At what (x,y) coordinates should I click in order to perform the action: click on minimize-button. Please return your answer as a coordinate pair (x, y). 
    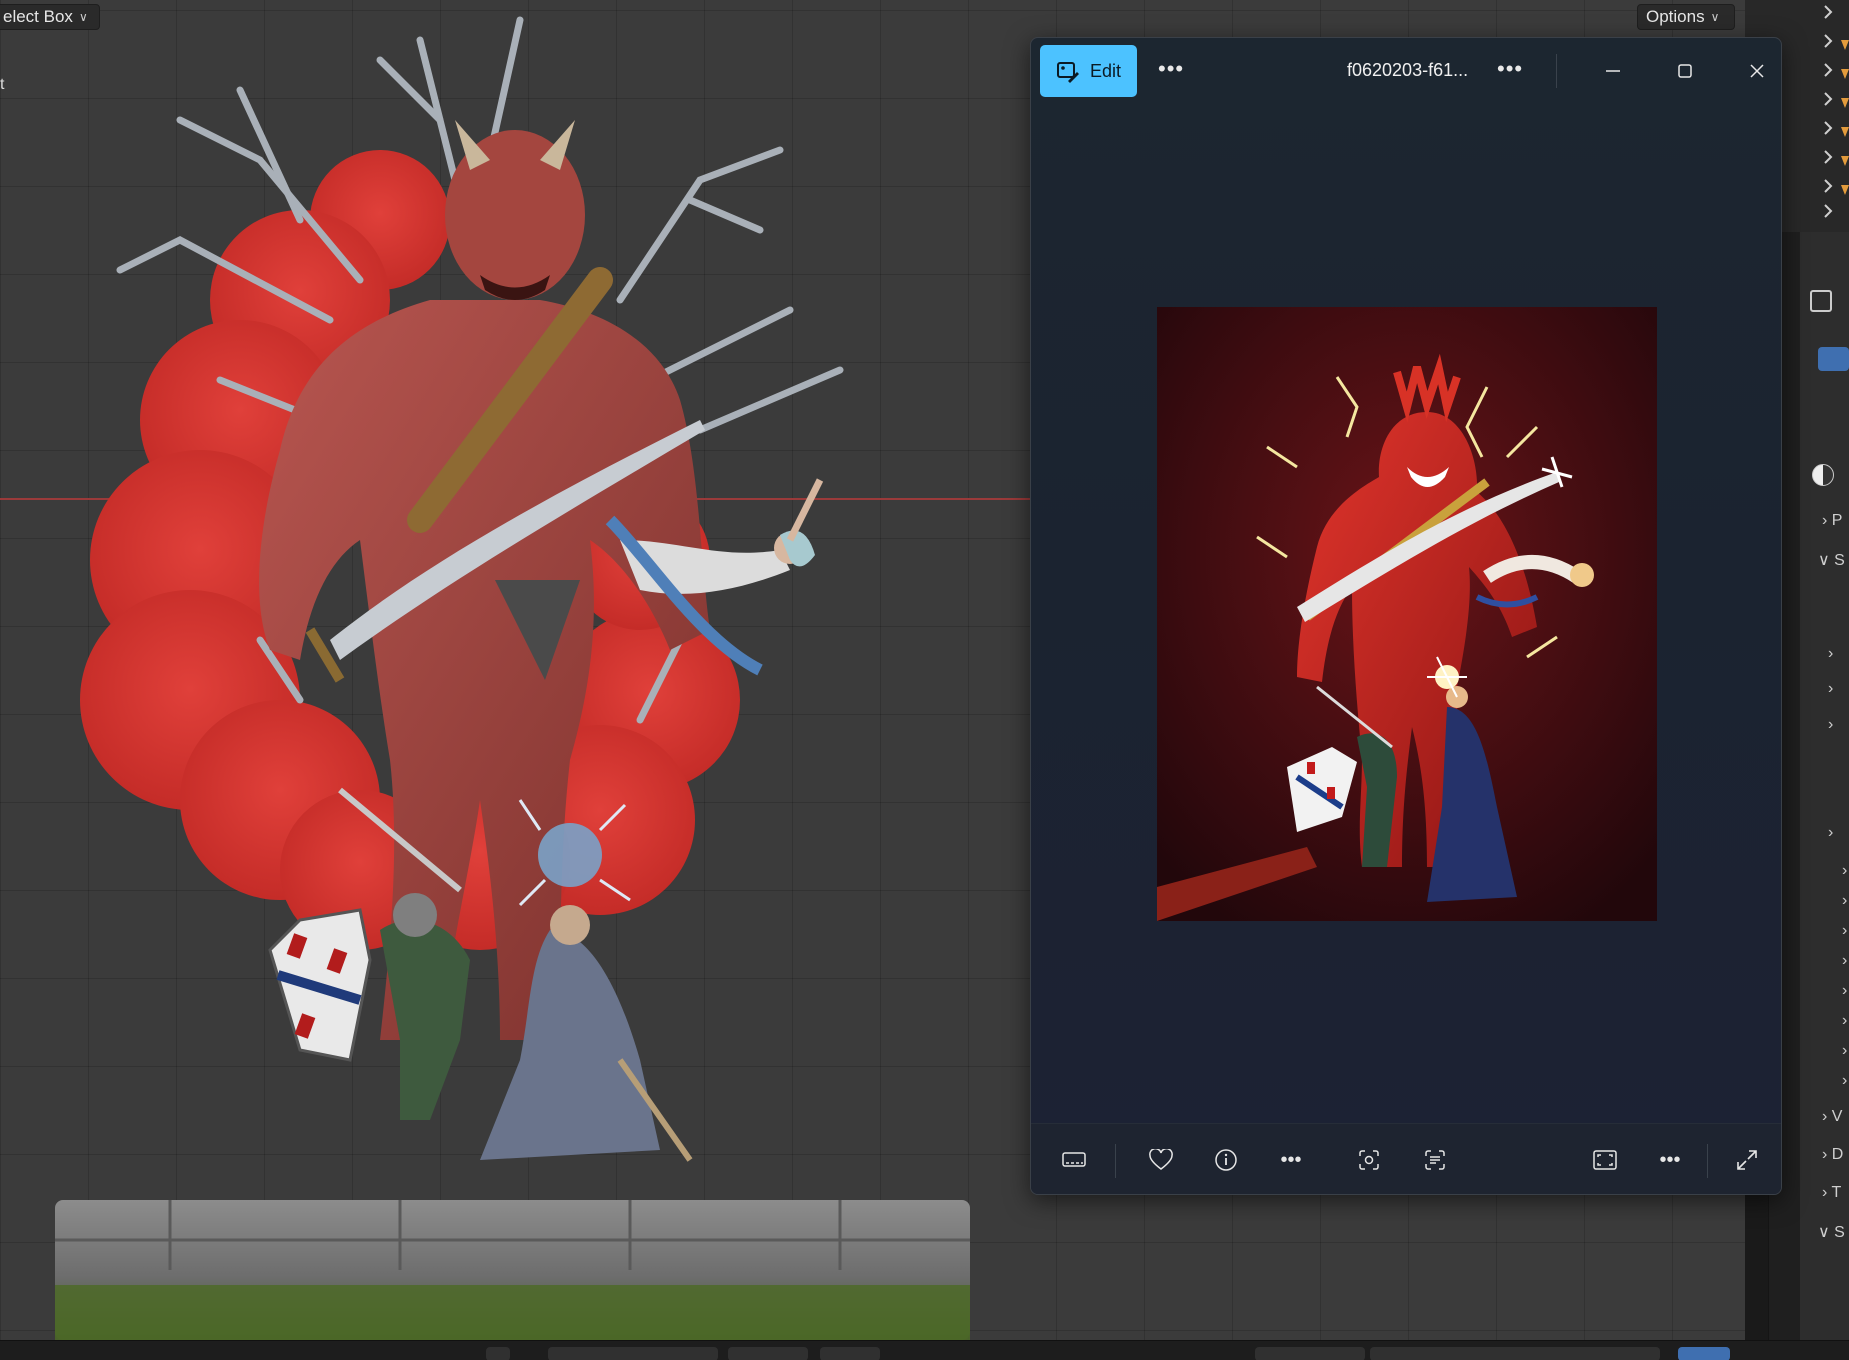
    Looking at the image, I should click on (1613, 71).